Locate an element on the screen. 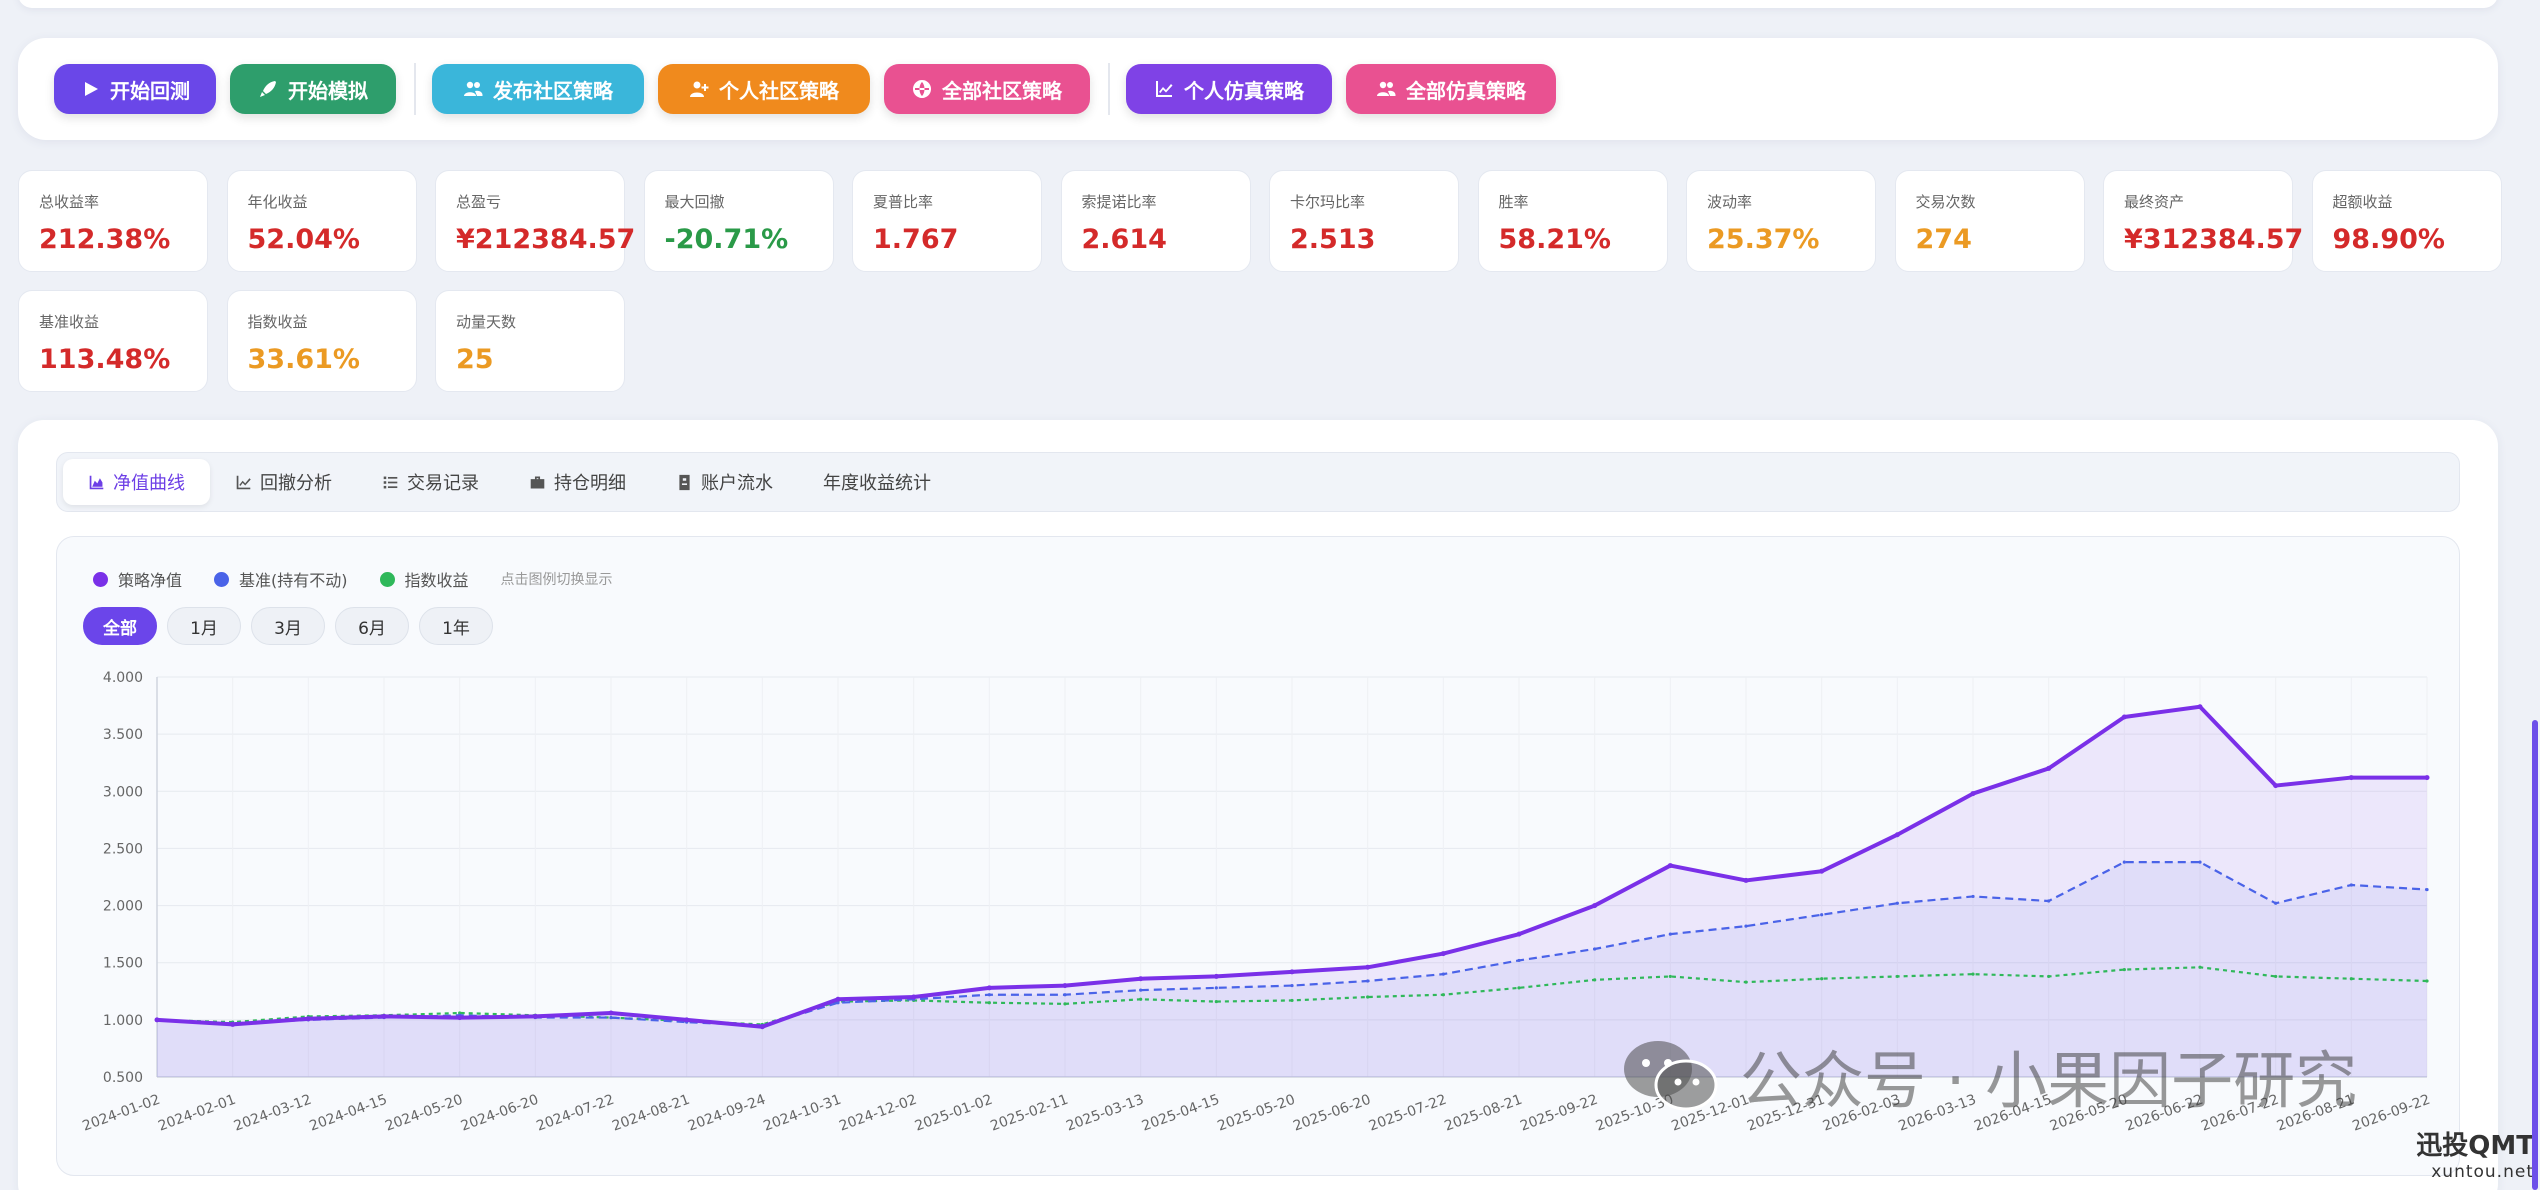  metric-value: 113.48% is located at coordinates (105, 359).